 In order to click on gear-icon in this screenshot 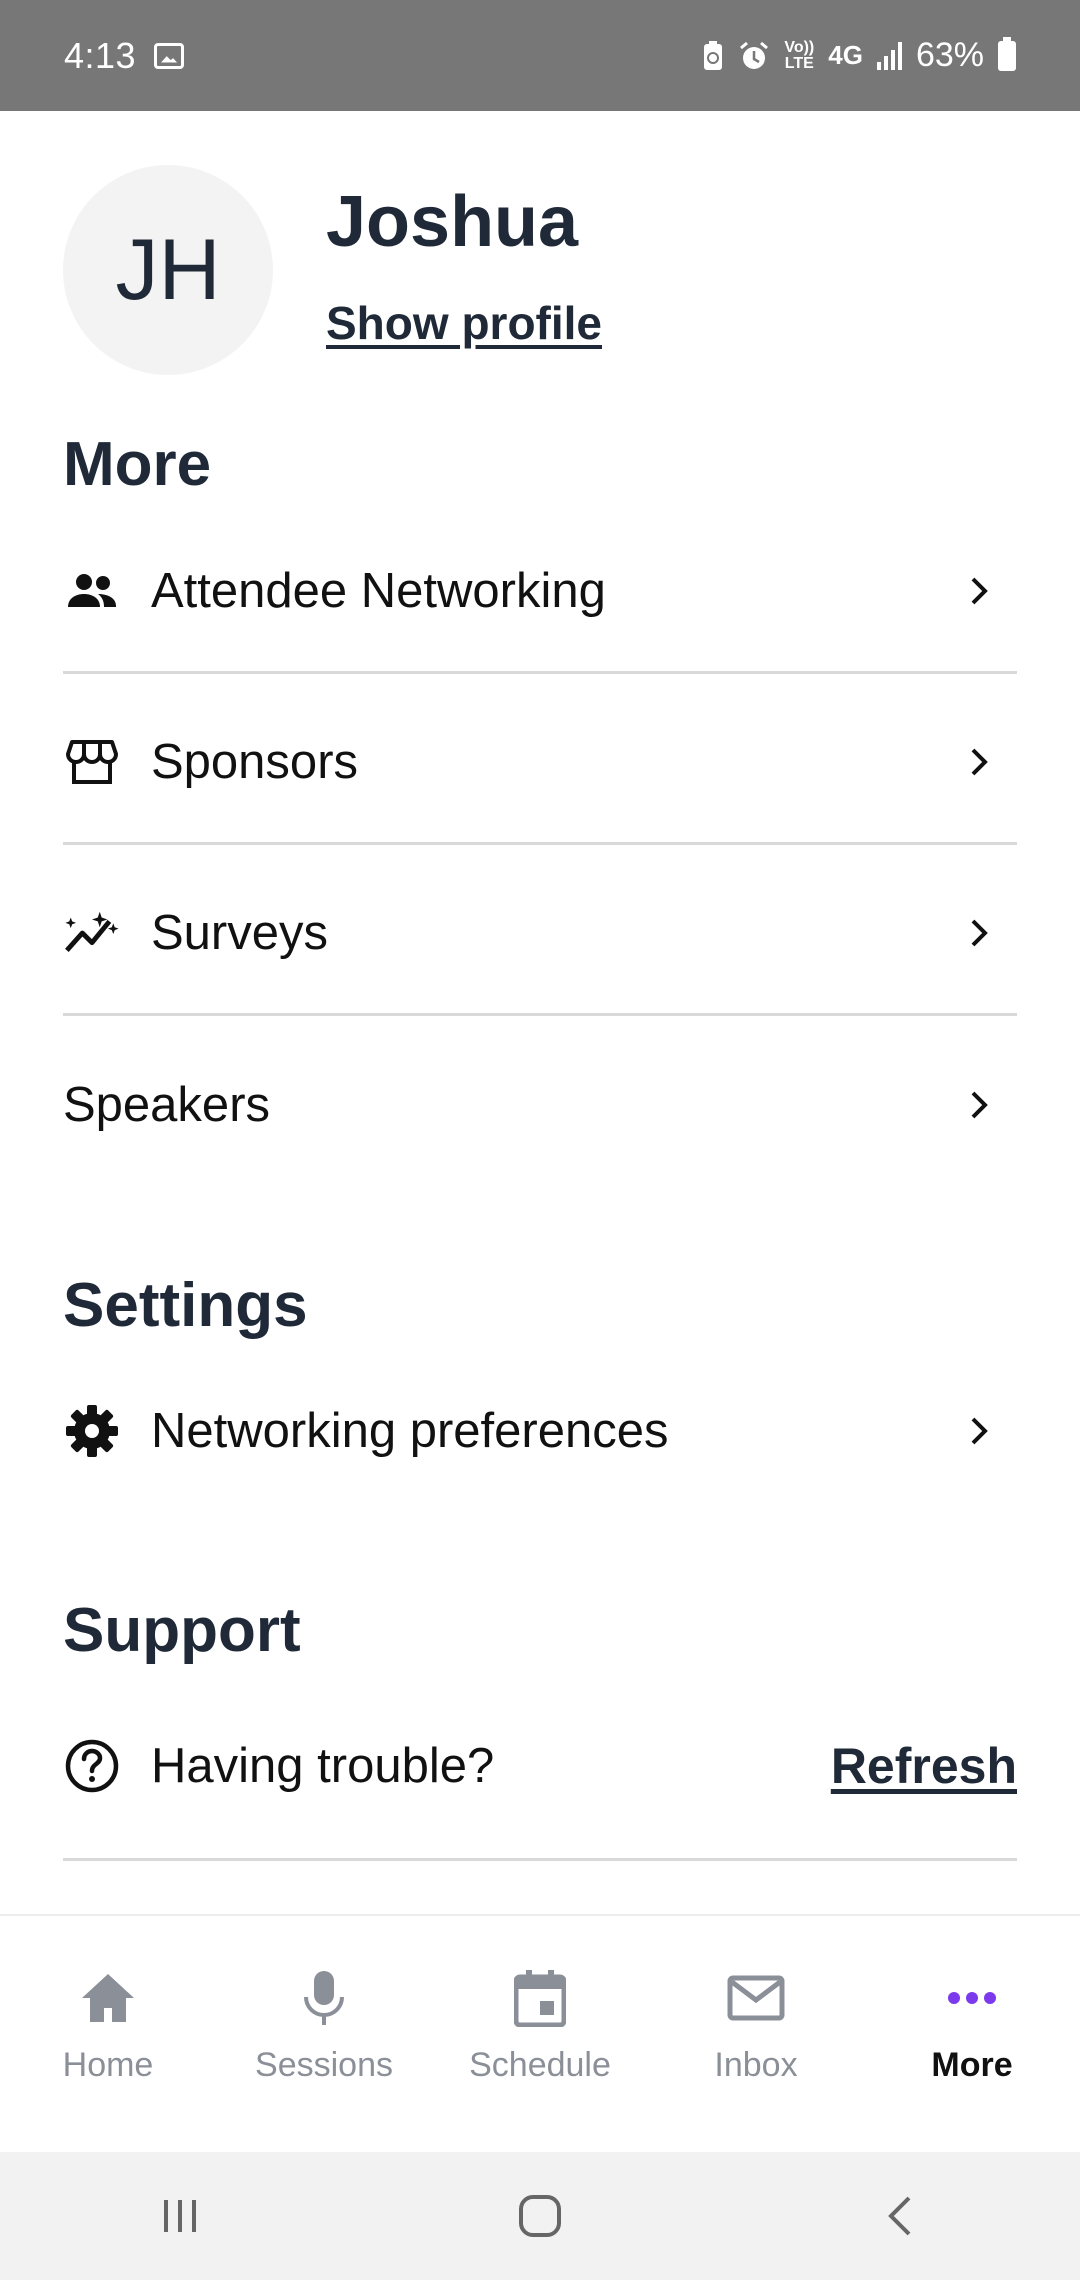, I will do `click(92, 1431)`.